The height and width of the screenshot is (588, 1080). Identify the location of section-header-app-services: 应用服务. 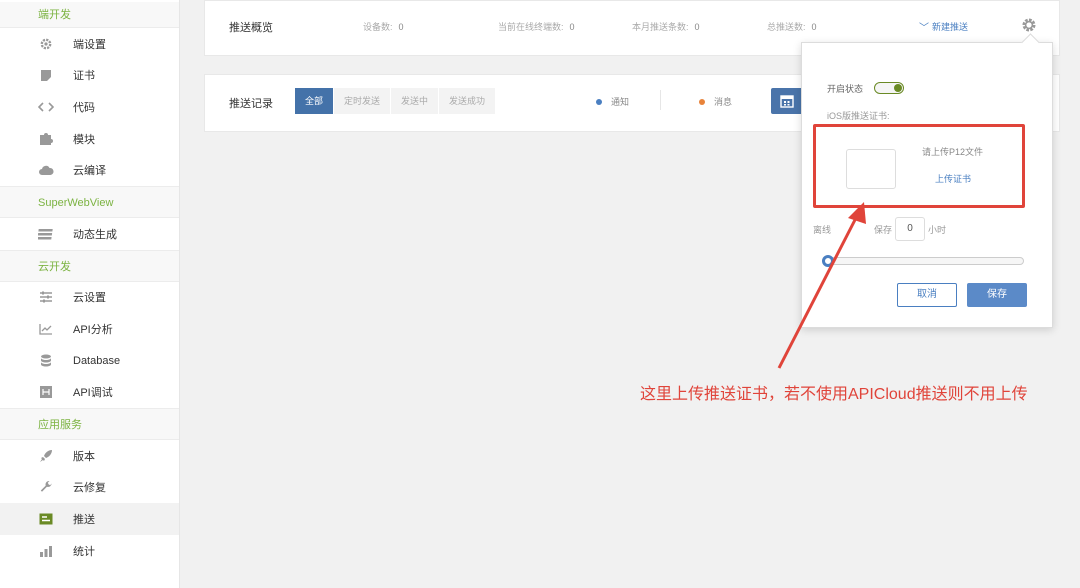
(89, 423).